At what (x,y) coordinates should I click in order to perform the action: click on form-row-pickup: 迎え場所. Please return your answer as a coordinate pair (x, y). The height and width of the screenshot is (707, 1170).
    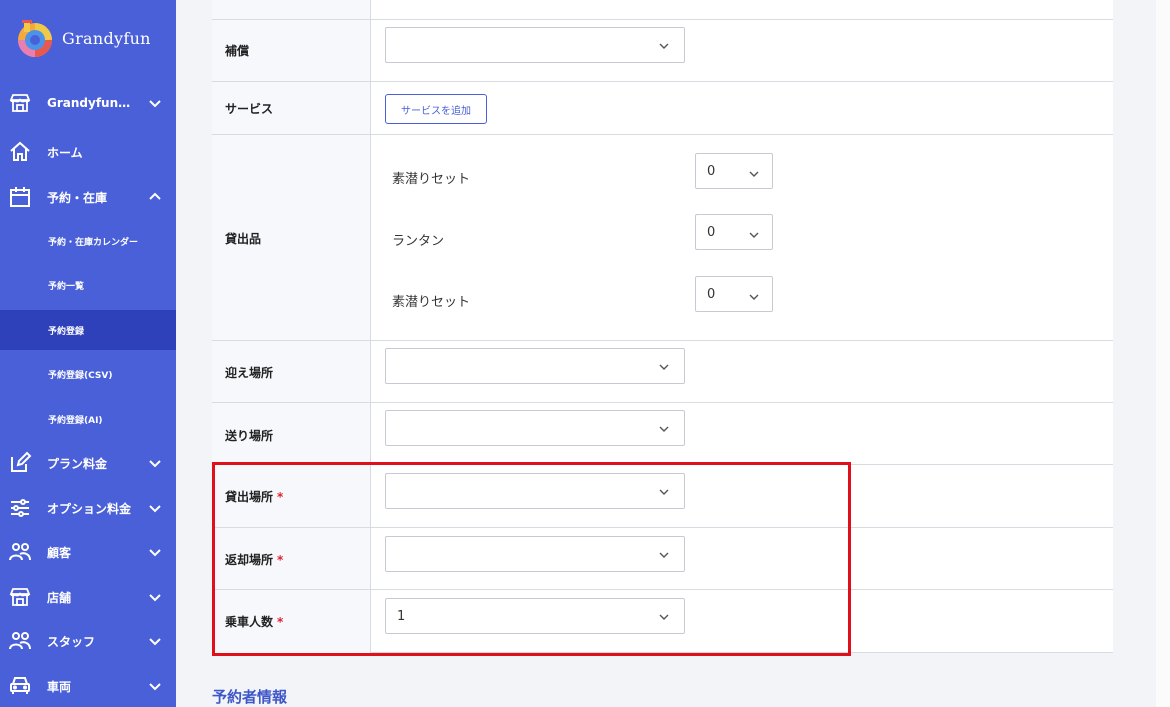
    Looking at the image, I should click on (662, 371).